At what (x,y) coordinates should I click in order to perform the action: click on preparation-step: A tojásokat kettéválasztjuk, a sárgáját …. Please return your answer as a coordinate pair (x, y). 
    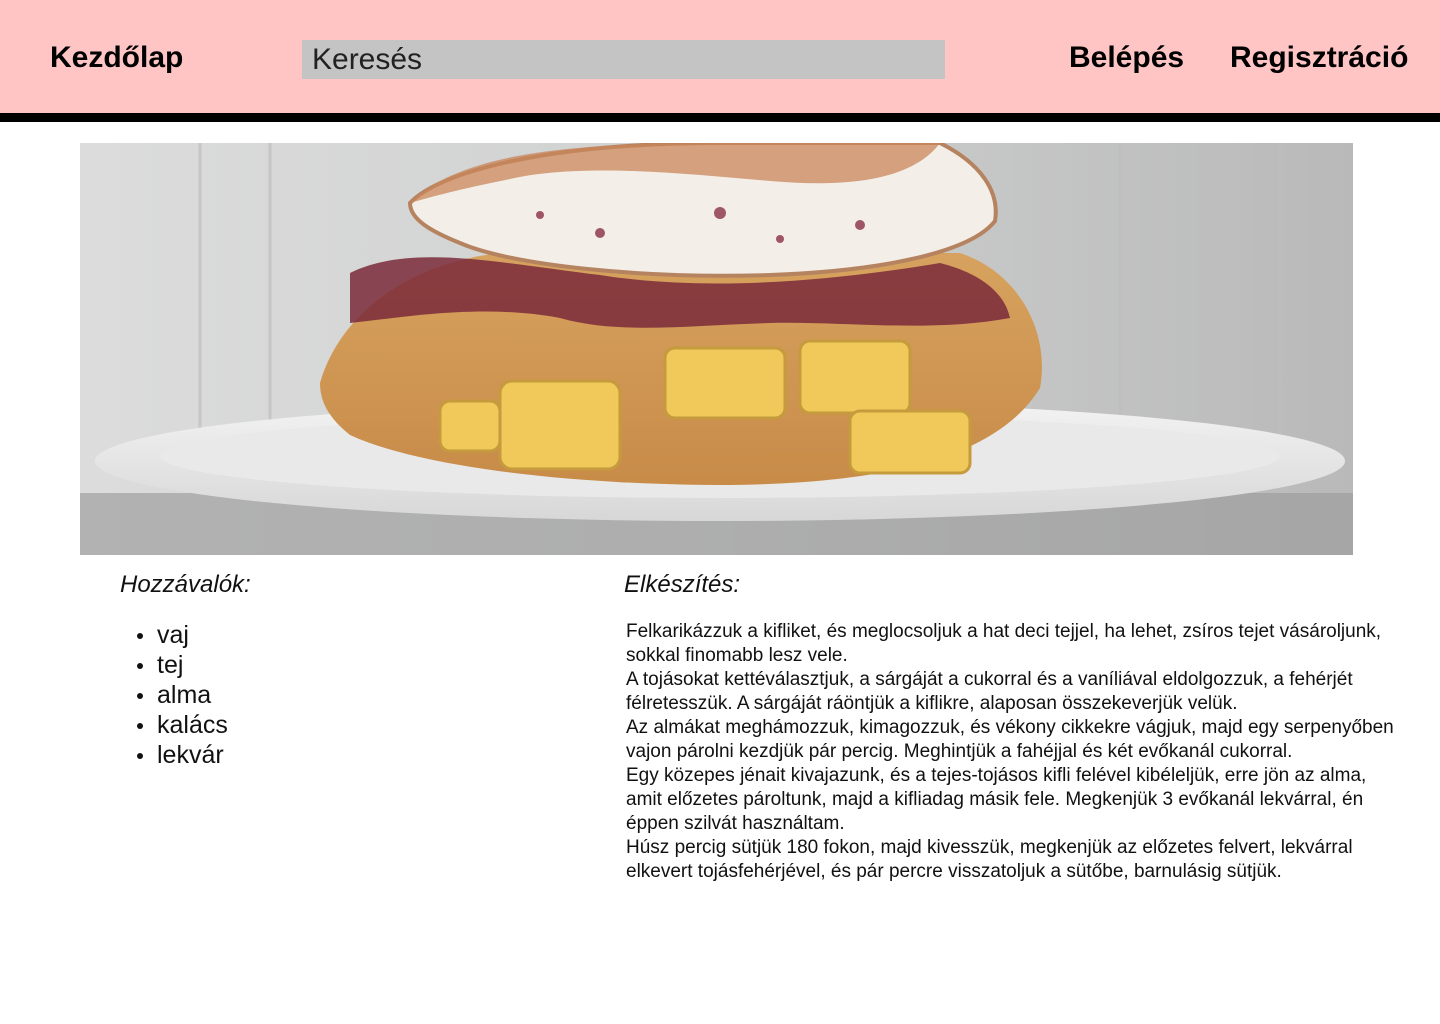
    Looking at the image, I should click on (989, 691).